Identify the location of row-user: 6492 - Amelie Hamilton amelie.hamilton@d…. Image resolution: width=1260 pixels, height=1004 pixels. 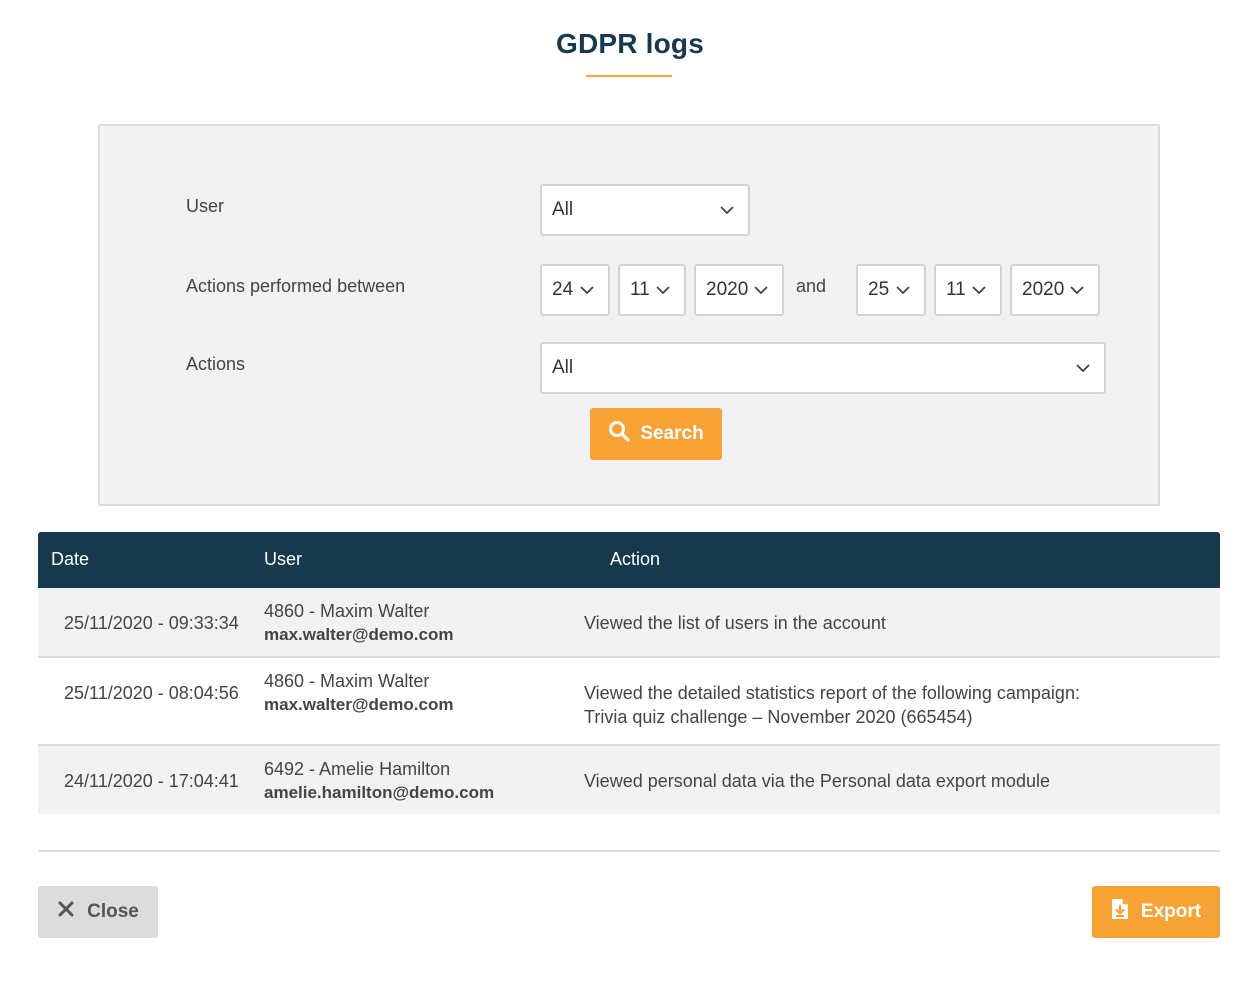
(379, 781).